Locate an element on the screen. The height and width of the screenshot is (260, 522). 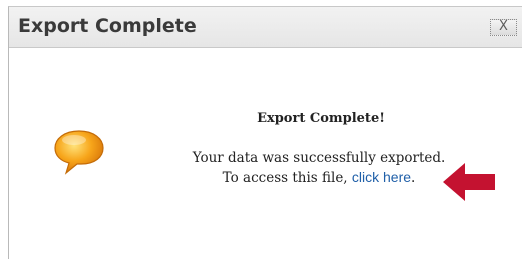
close-icon: X is located at coordinates (503, 26).